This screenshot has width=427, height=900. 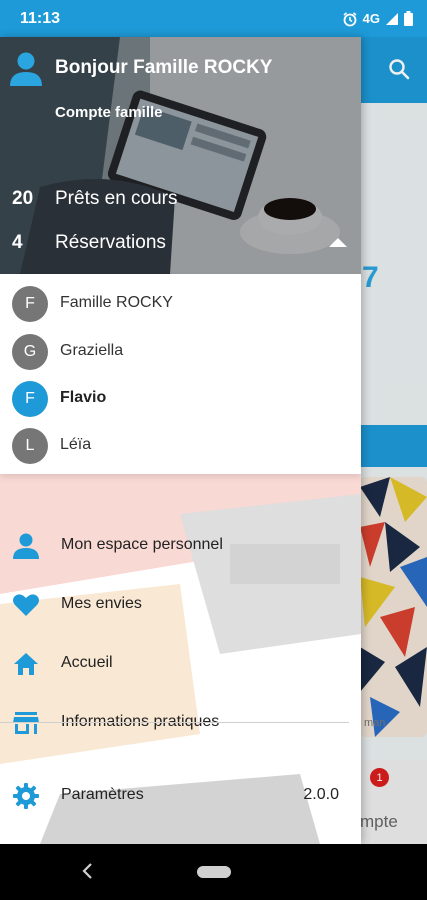 I want to click on network-label: 4G, so click(x=371, y=18).